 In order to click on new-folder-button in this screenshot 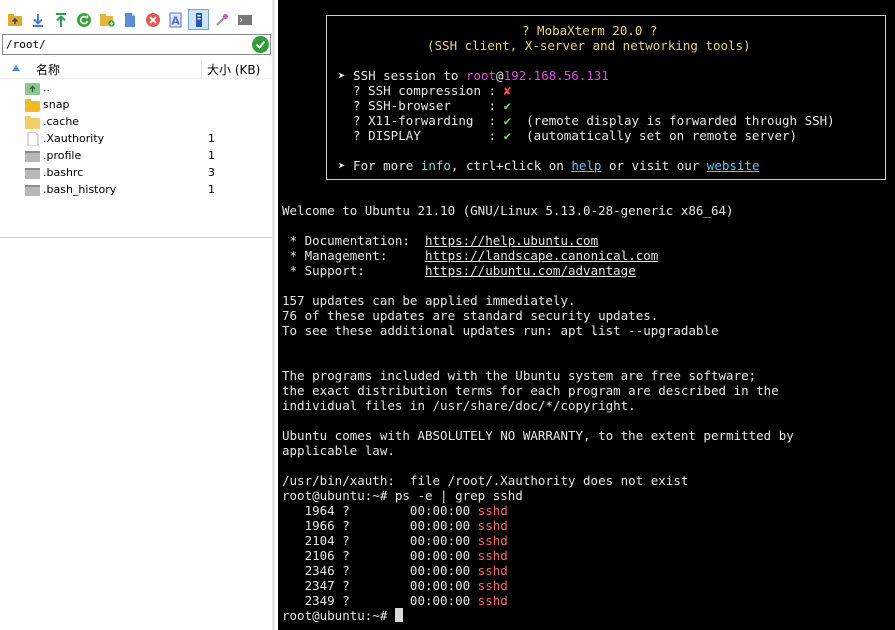, I will do `click(106, 19)`.